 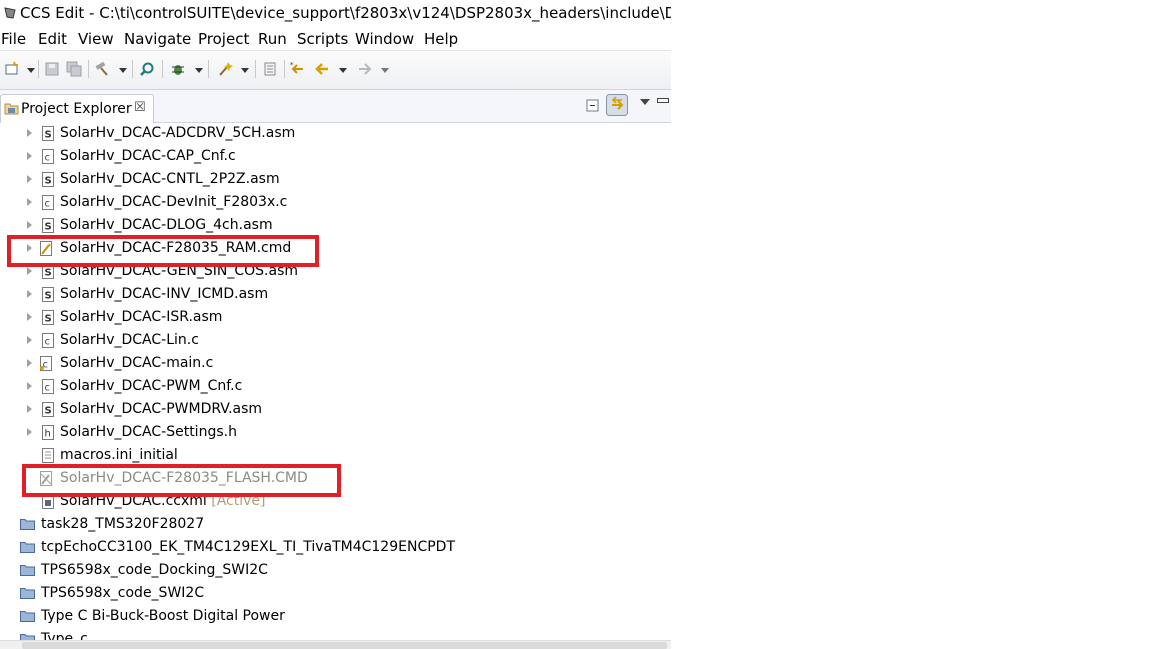 What do you see at coordinates (123, 593) in the screenshot?
I see `project-label: TPS6598x_code_SWI2C` at bounding box center [123, 593].